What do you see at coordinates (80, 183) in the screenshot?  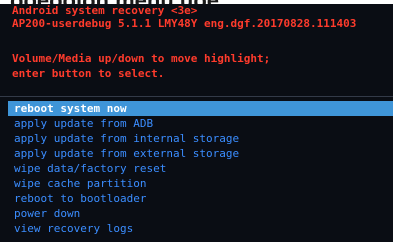 I see `menu-item-wipe-cache: wipe cache partition` at bounding box center [80, 183].